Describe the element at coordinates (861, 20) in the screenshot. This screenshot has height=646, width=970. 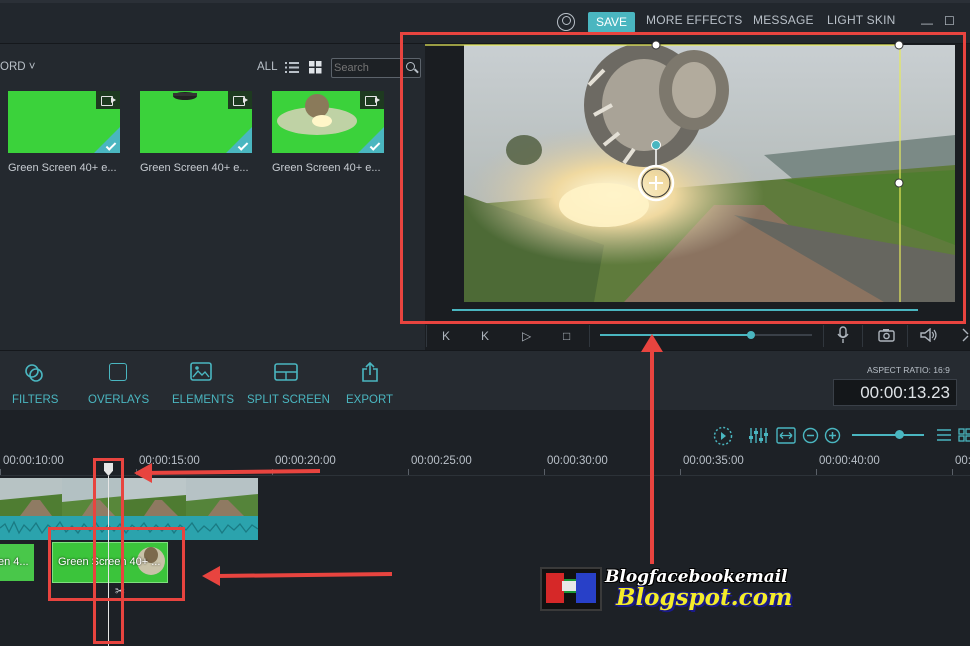
I see `light-skin-link: LIGHT SKIN` at that location.